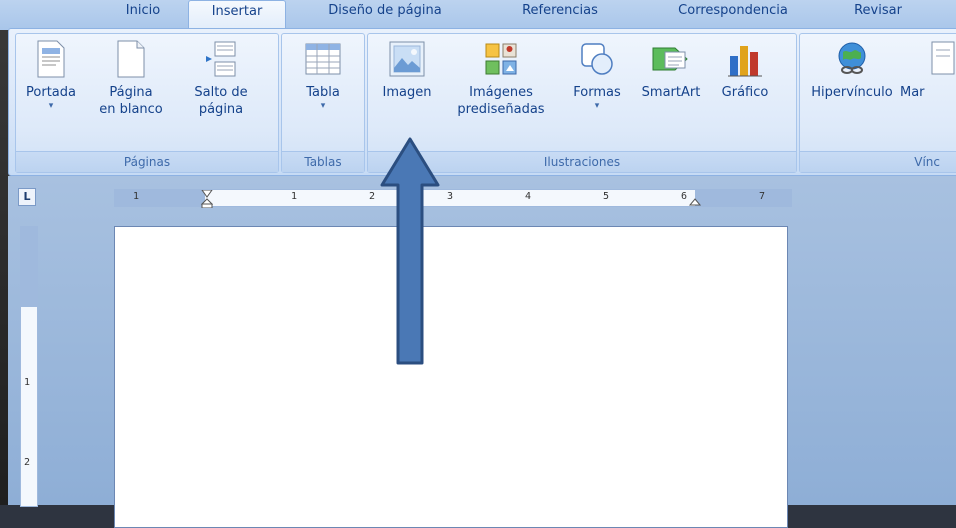 The image size is (956, 528). What do you see at coordinates (51, 106) in the screenshot?
I see `portada-dropdown-icon: ▾` at bounding box center [51, 106].